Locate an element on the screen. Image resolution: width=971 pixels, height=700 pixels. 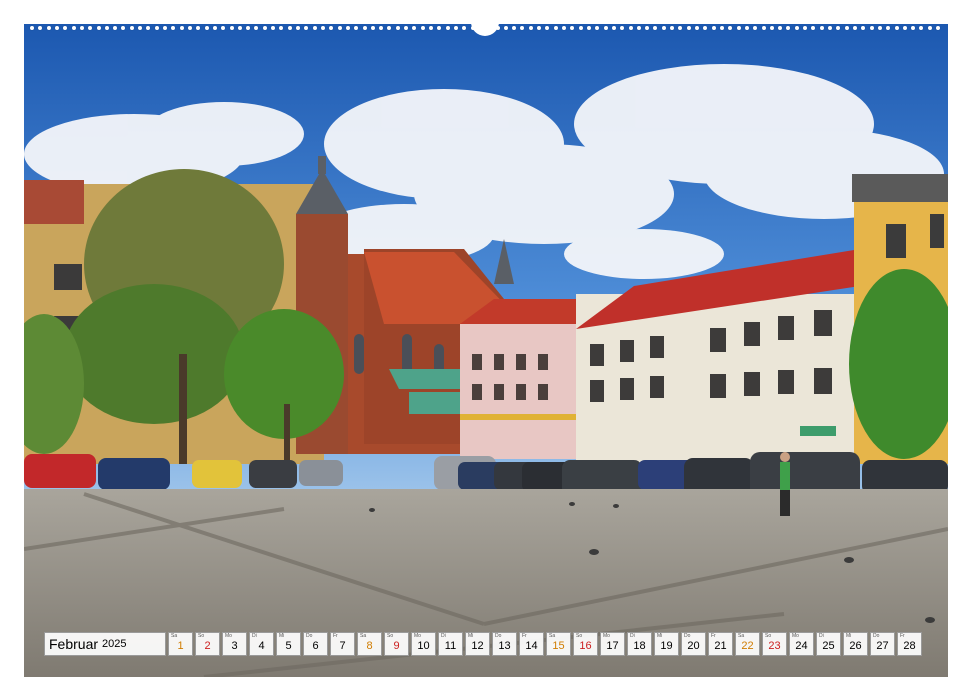
day-number: 17 is located at coordinates (612, 646).